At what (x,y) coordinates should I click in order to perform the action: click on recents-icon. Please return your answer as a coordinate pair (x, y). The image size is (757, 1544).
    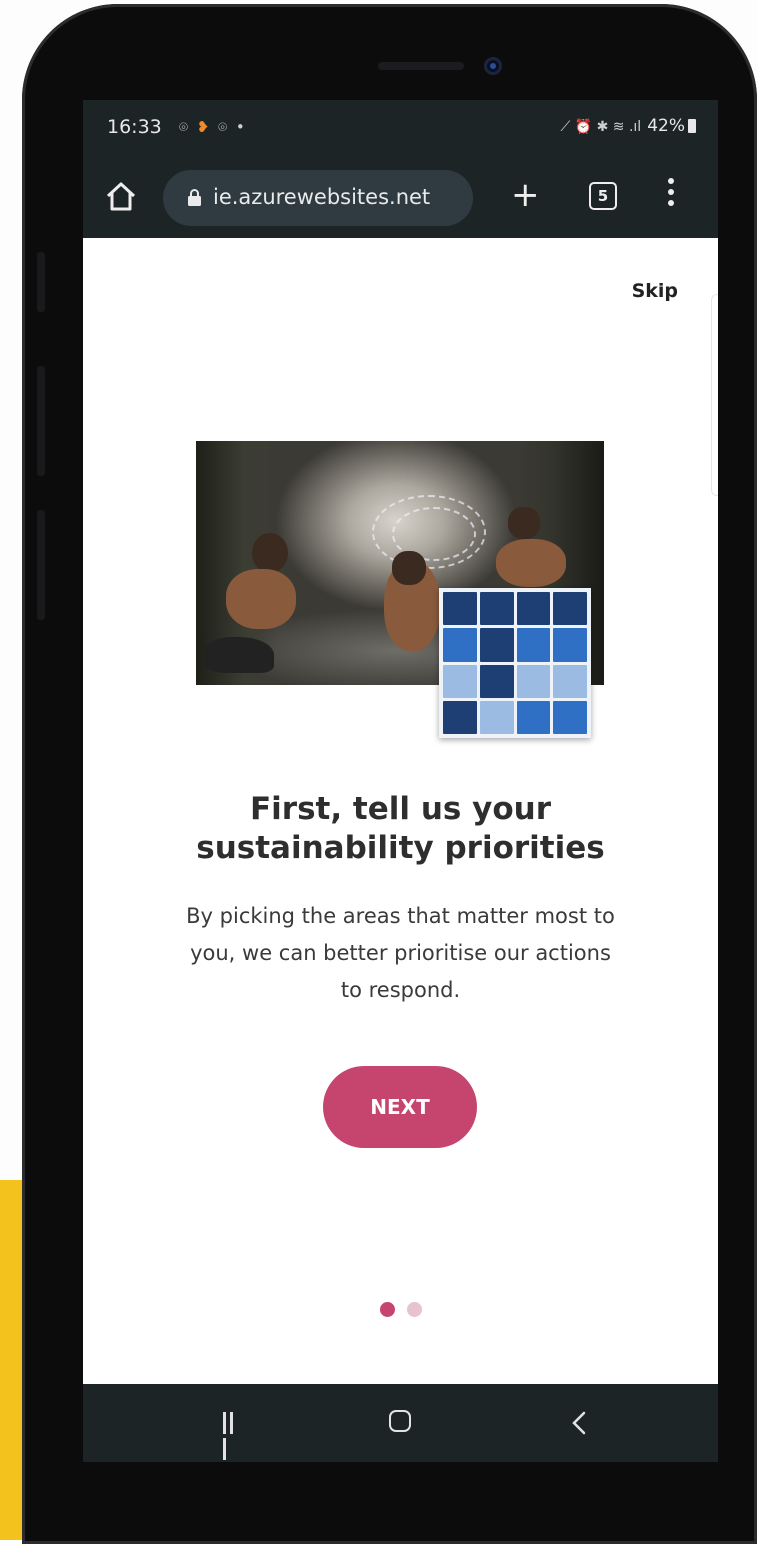
    Looking at the image, I should click on (233, 1436).